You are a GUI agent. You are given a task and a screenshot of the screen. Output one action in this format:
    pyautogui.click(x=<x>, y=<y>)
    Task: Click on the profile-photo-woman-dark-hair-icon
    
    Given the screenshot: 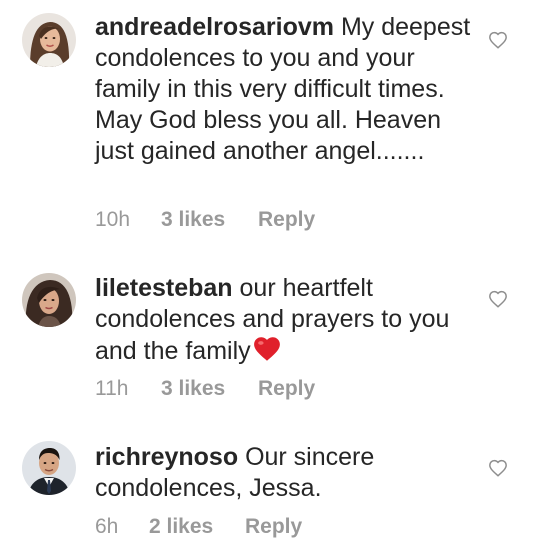 What is the action you would take?
    pyautogui.click(x=49, y=300)
    